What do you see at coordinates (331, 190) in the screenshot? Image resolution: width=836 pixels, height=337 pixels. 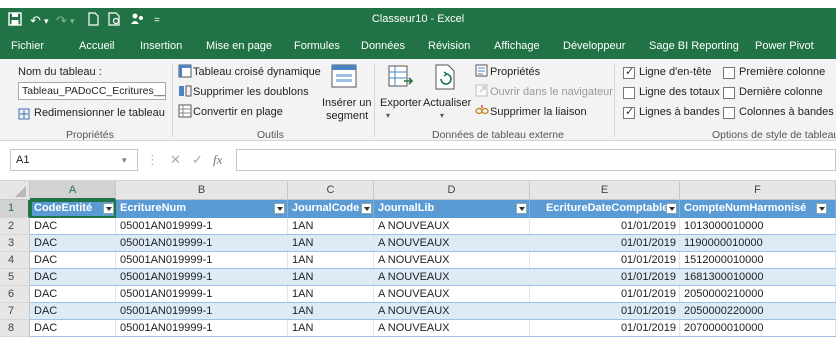 I see `column-header-c: C` at bounding box center [331, 190].